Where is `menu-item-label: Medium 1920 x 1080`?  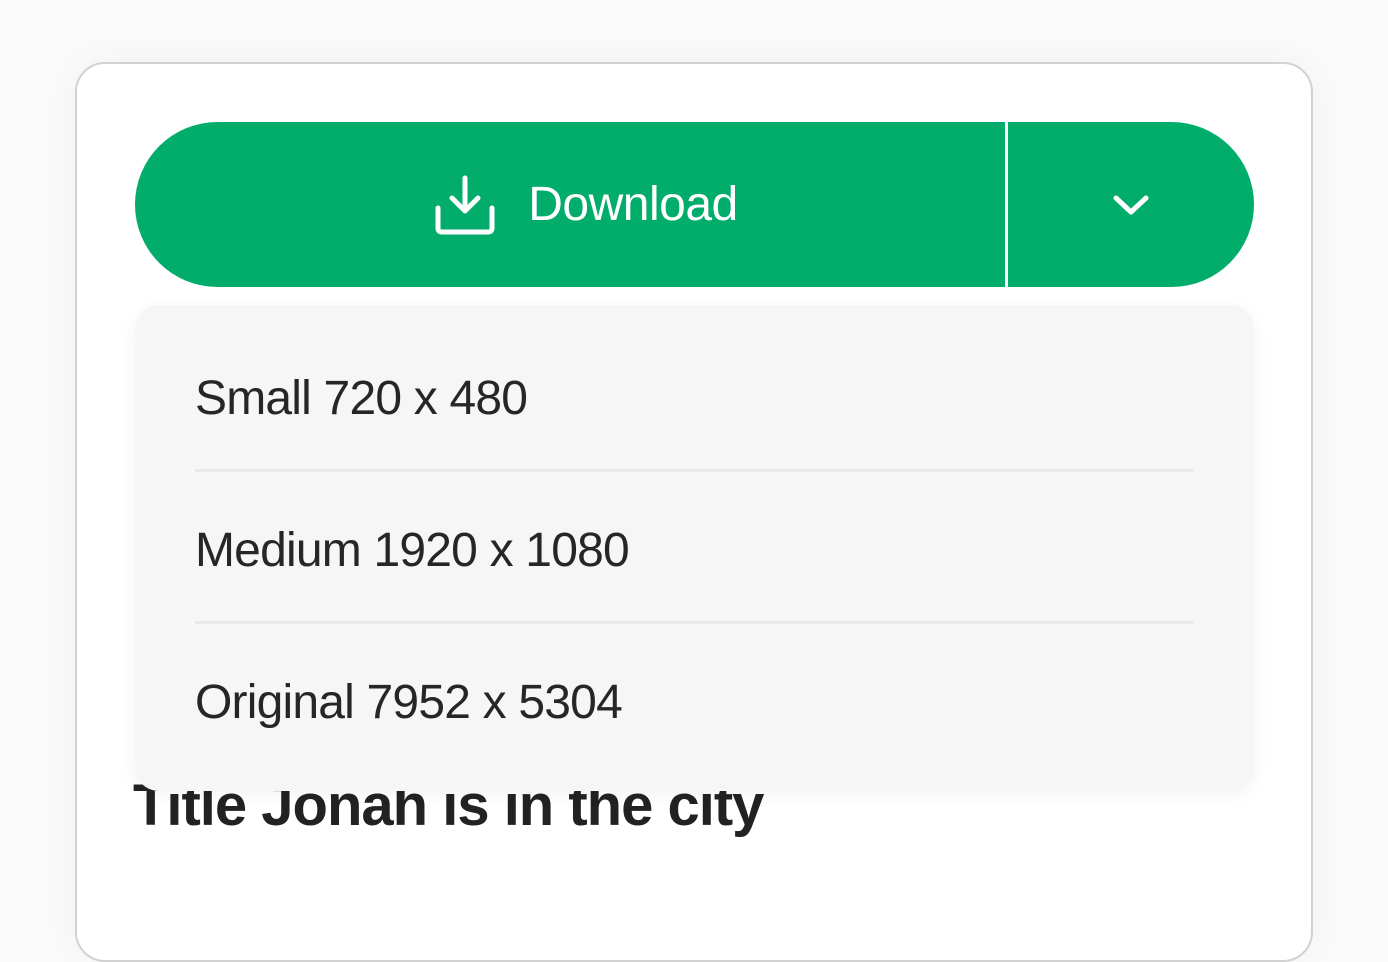 menu-item-label: Medium 1920 x 1080 is located at coordinates (412, 550).